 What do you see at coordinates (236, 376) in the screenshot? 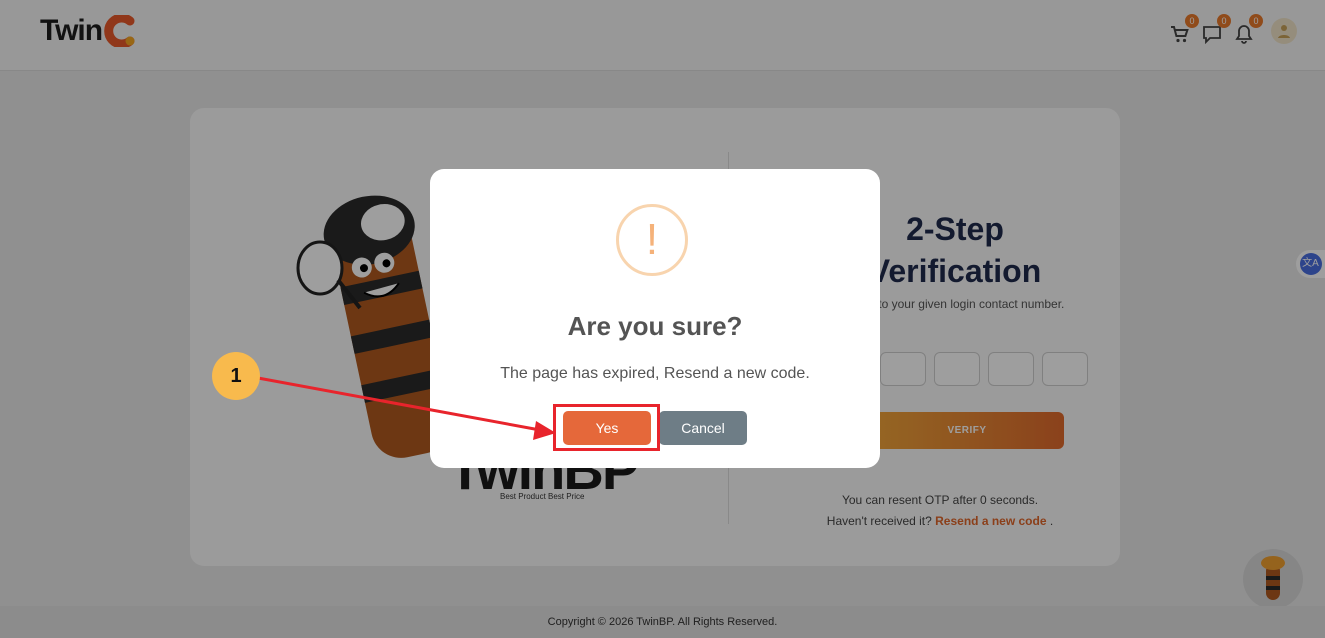
I see `step-number-badge: 1` at bounding box center [236, 376].